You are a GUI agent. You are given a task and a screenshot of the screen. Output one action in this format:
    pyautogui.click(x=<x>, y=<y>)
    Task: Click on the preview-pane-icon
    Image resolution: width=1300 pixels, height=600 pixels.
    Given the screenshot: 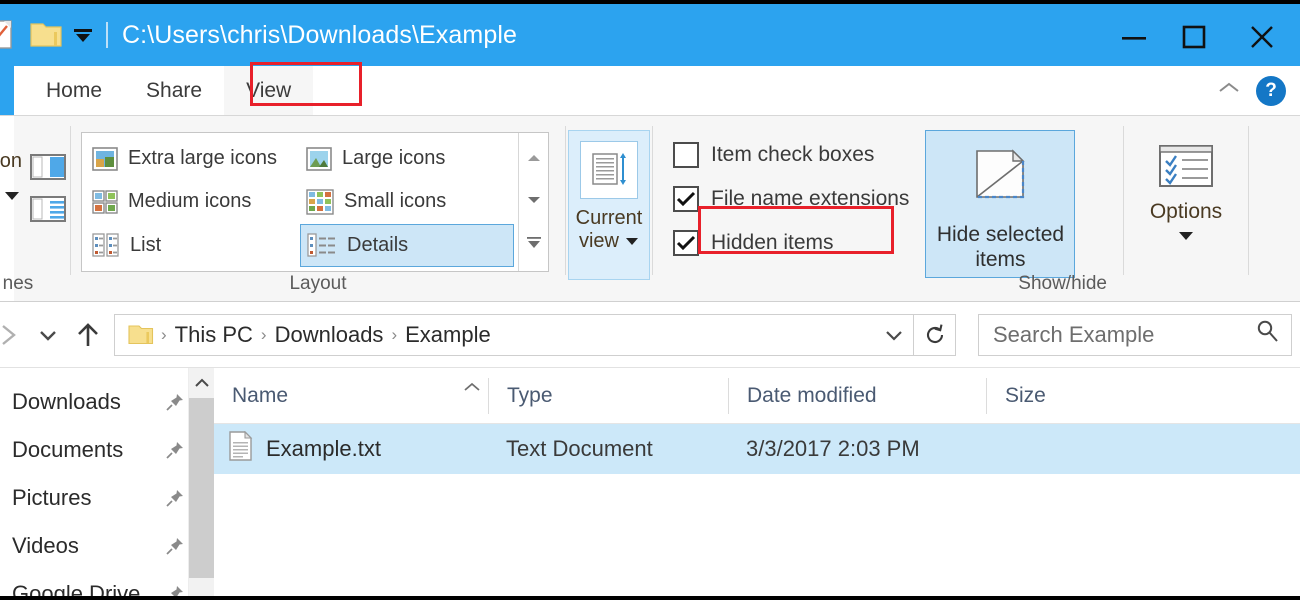 What is the action you would take?
    pyautogui.click(x=48, y=167)
    